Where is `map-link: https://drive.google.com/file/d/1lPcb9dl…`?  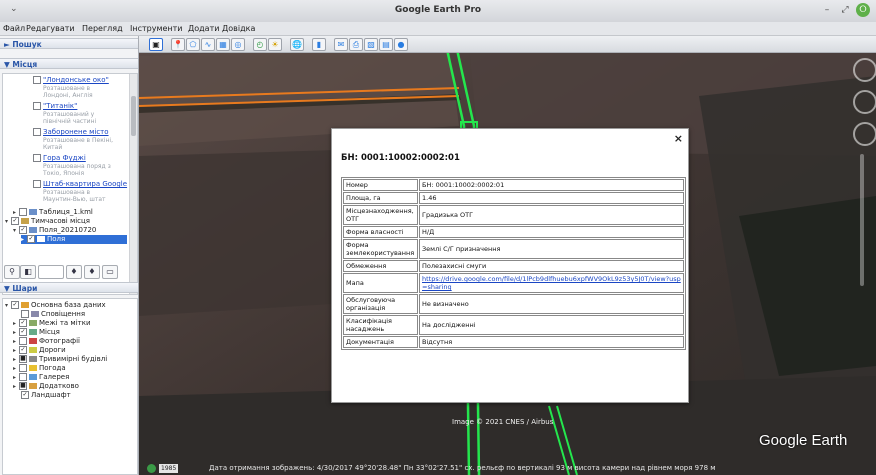
map-link: https://drive.google.com/file/d/1lPcb9dl… is located at coordinates (551, 283).